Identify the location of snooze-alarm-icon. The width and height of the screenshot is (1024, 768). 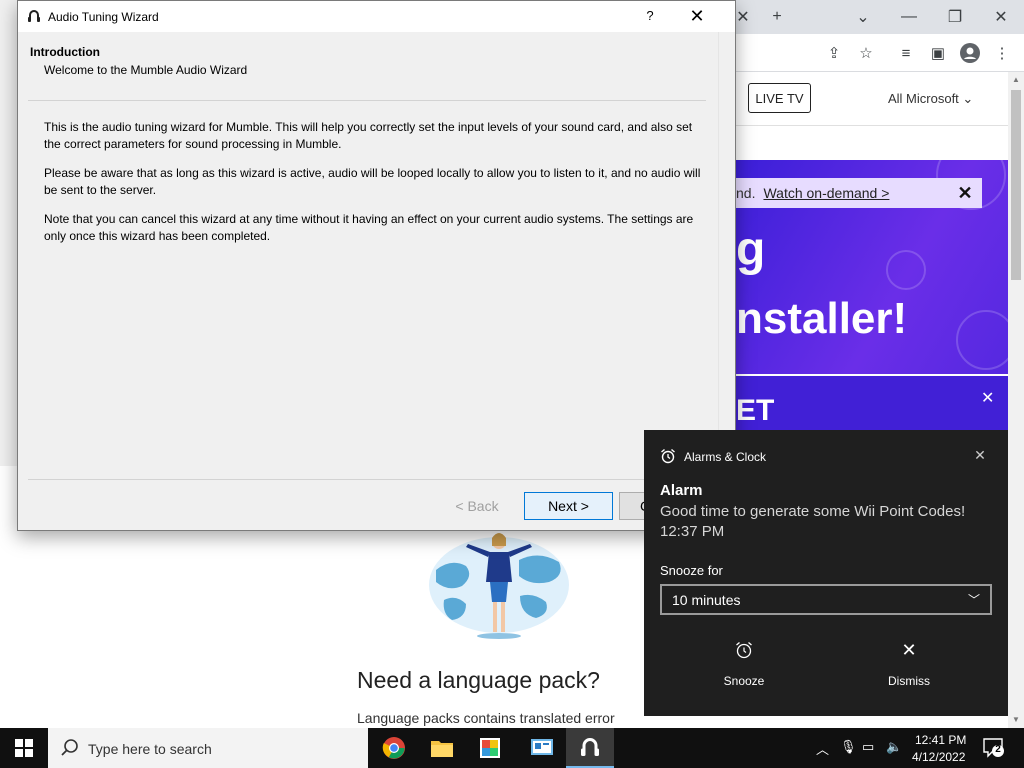
(744, 650).